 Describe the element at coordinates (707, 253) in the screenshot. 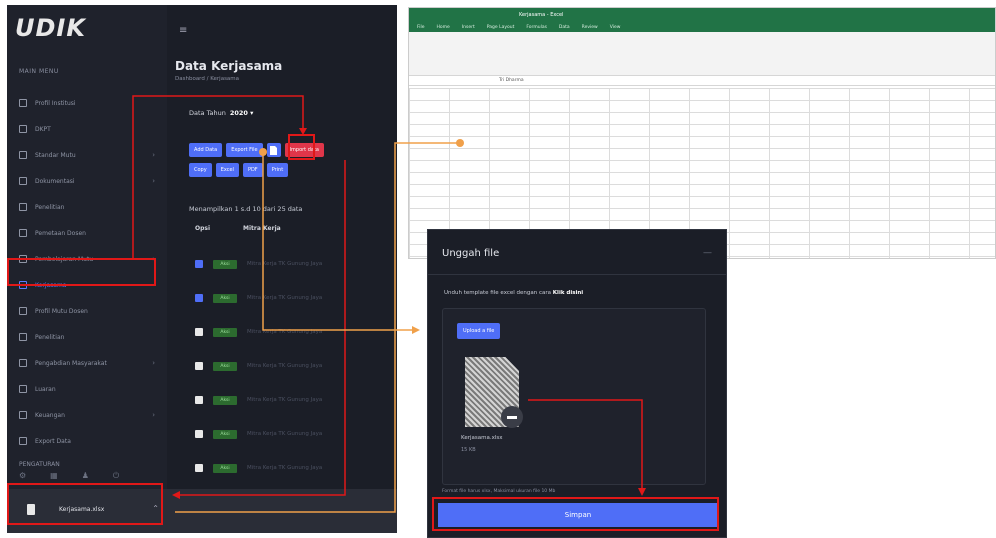

I see `close-icon: —` at that location.